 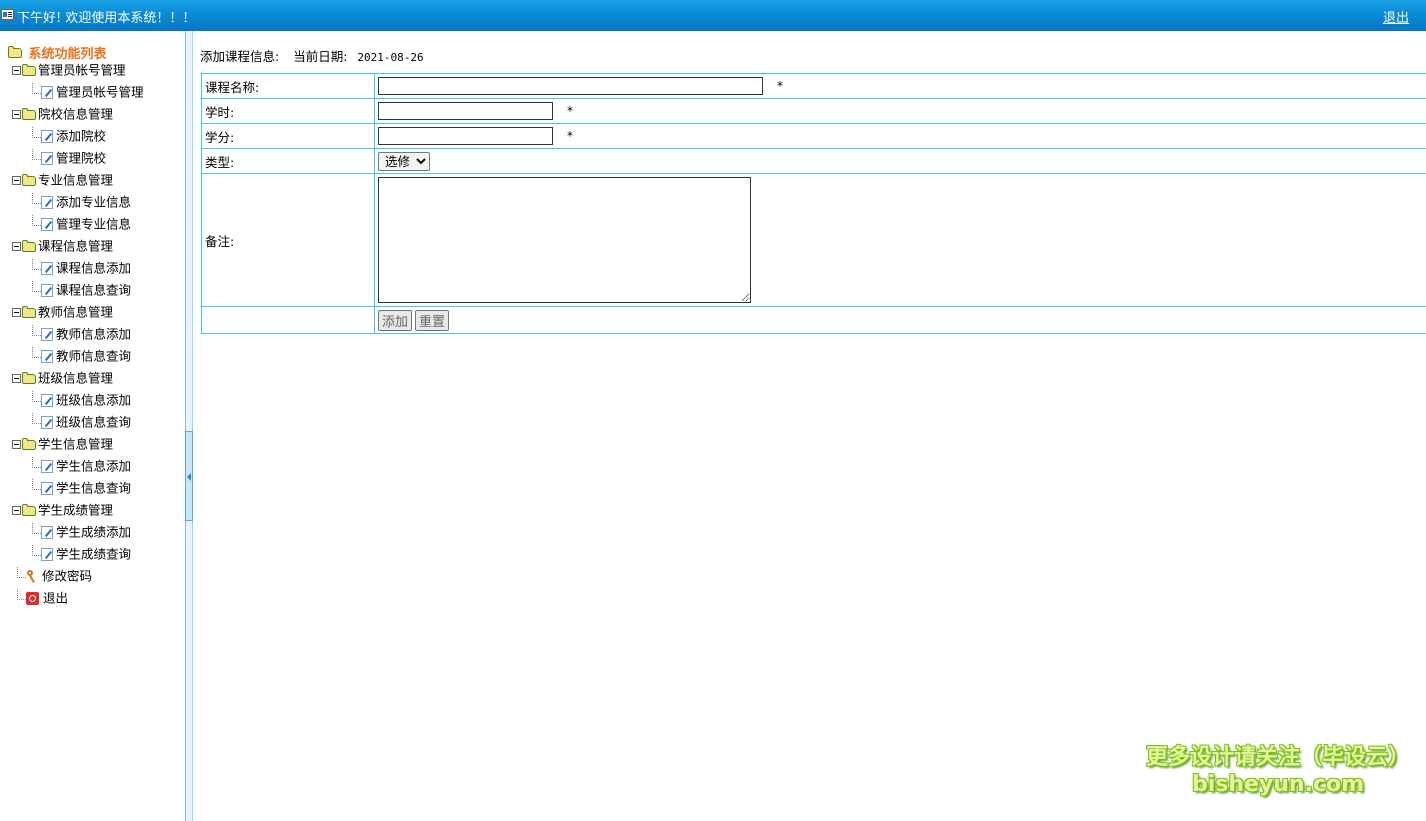 What do you see at coordinates (404, 161) in the screenshot?
I see `type-select: 选修` at bounding box center [404, 161].